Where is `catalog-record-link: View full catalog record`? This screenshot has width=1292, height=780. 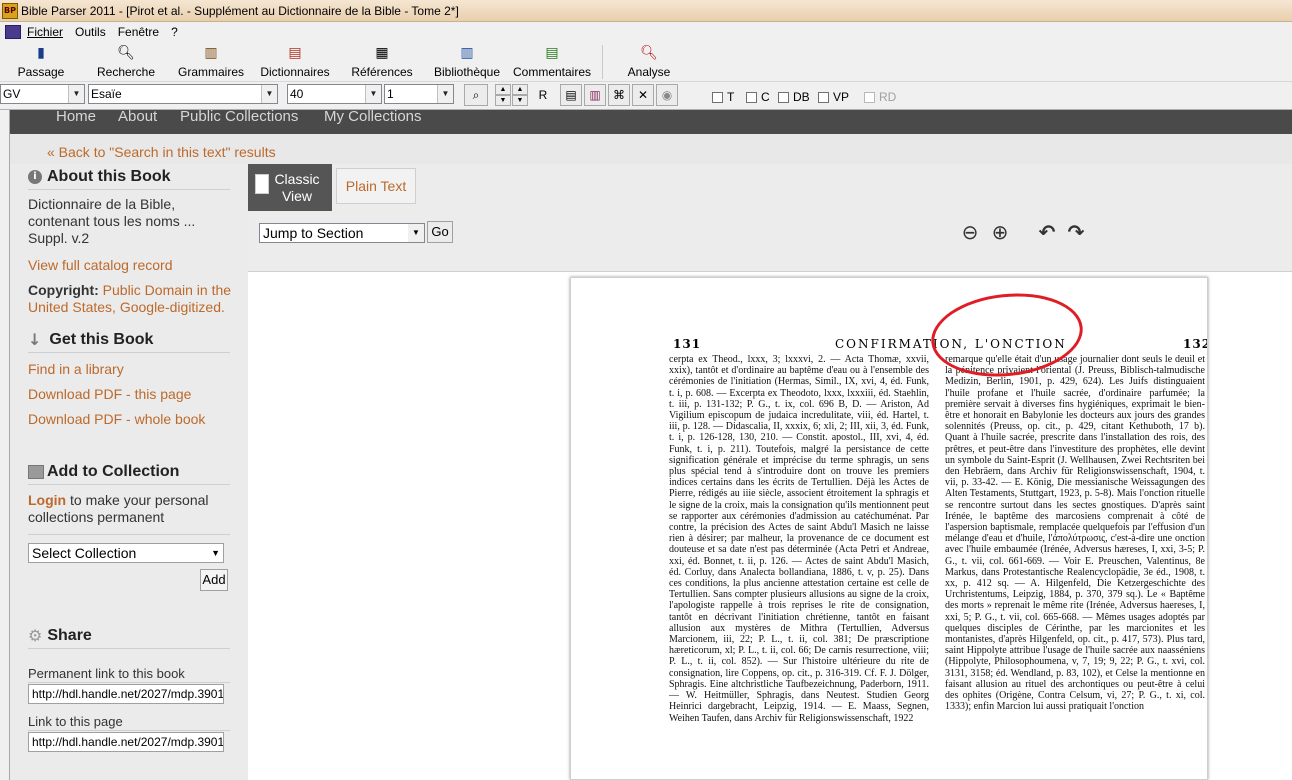
catalog-record-link: View full catalog record is located at coordinates (100, 265).